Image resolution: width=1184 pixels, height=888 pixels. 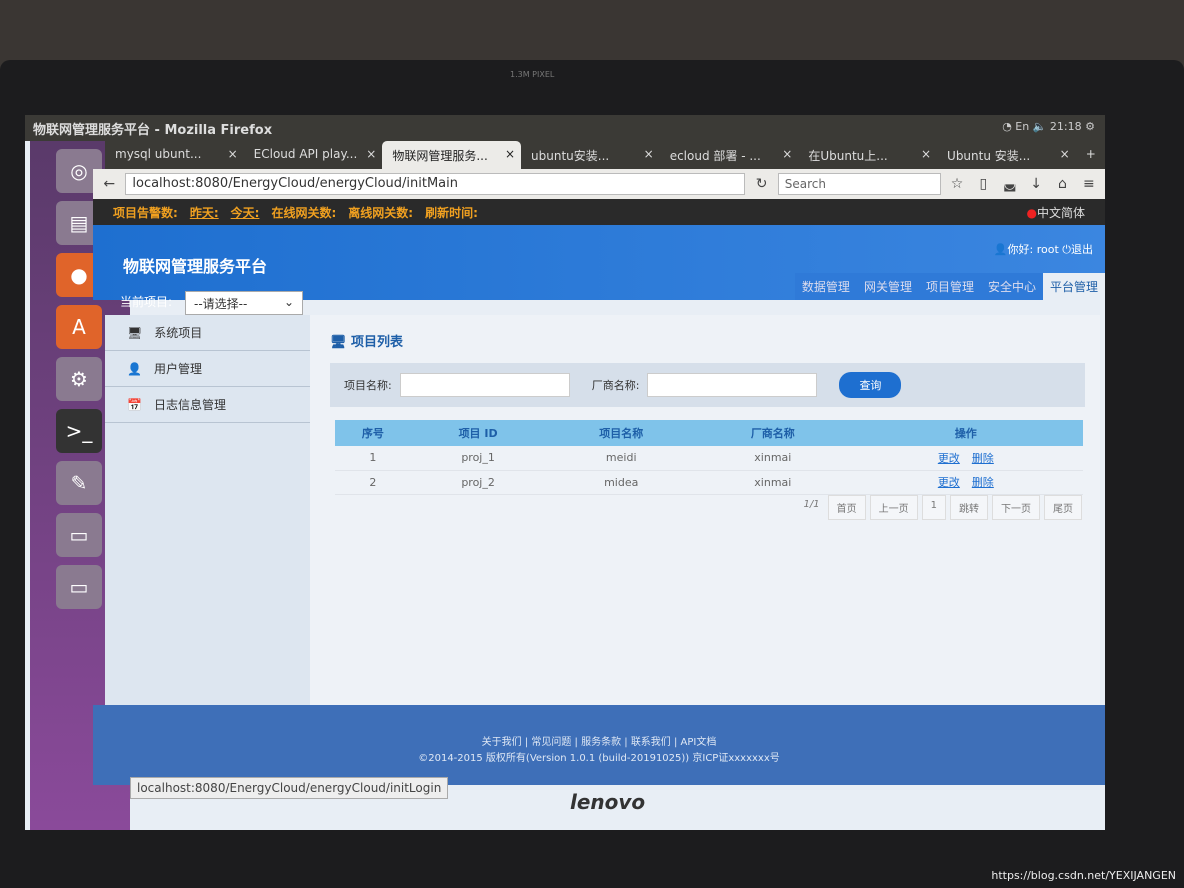 What do you see at coordinates (1066, 249) in the screenshot?
I see `power-icon: ⏻` at bounding box center [1066, 249].